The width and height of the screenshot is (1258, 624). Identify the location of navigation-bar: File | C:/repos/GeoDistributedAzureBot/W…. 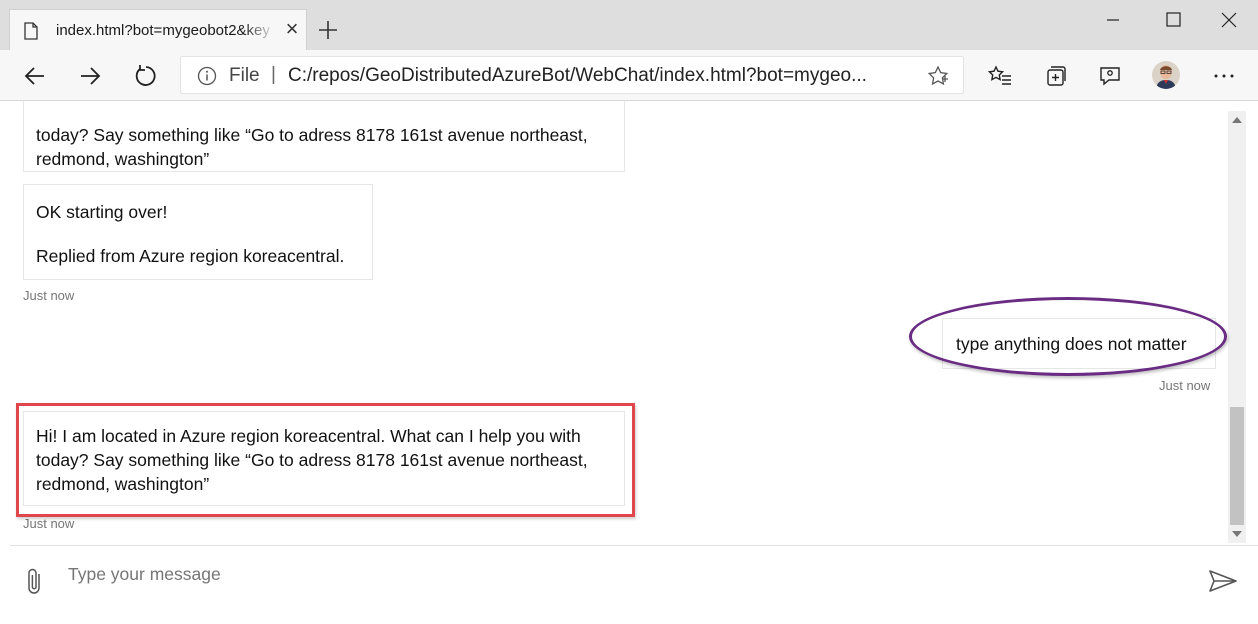
(629, 75).